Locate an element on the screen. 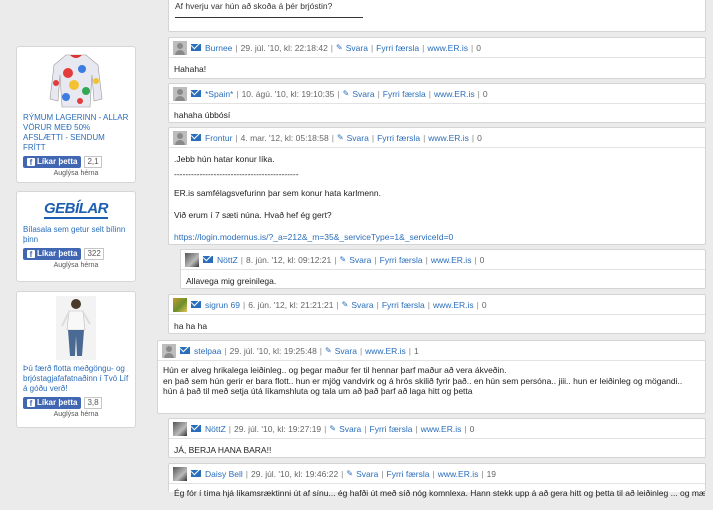 The width and height of the screenshot is (713, 510). ad-text: Bílasala sem getur selt bílinn þinn is located at coordinates (76, 235).